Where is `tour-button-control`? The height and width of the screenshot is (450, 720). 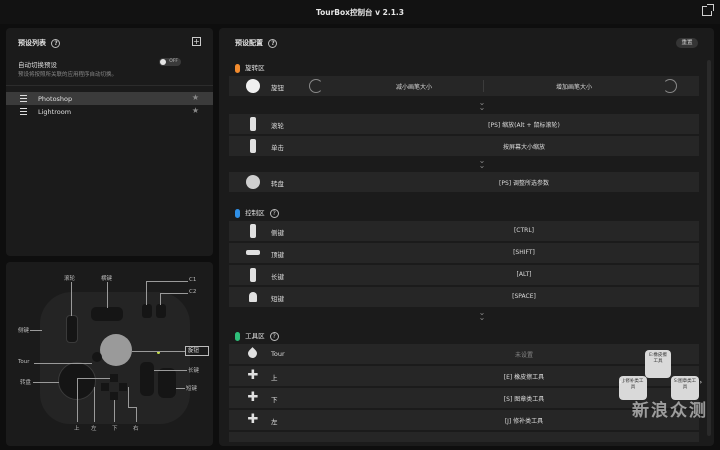
tour-button-control is located at coordinates (97, 357).